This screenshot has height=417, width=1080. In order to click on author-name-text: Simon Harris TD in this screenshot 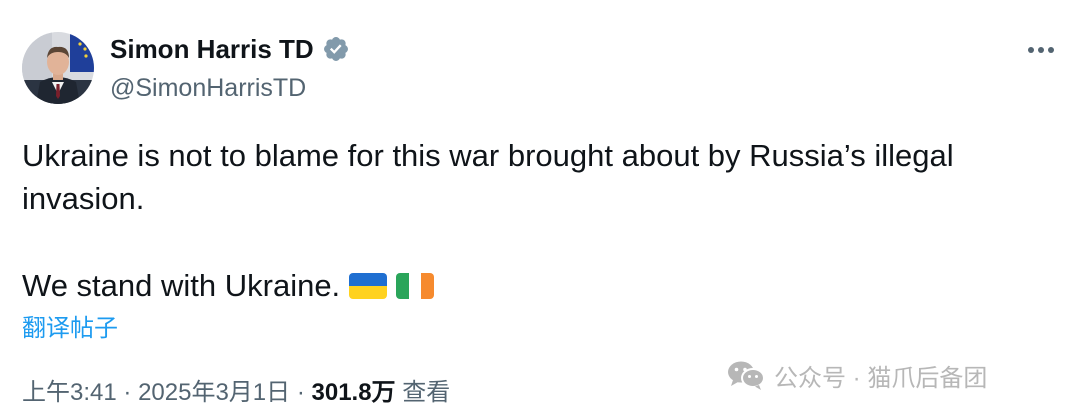, I will do `click(212, 49)`.